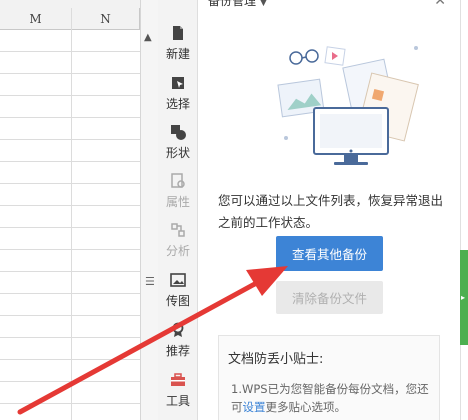  I want to click on tips-card: 文档防丢小贴士: 1.WPS已为您智能备份每份文档，您还可设置更多贴心选项。, so click(329, 377).